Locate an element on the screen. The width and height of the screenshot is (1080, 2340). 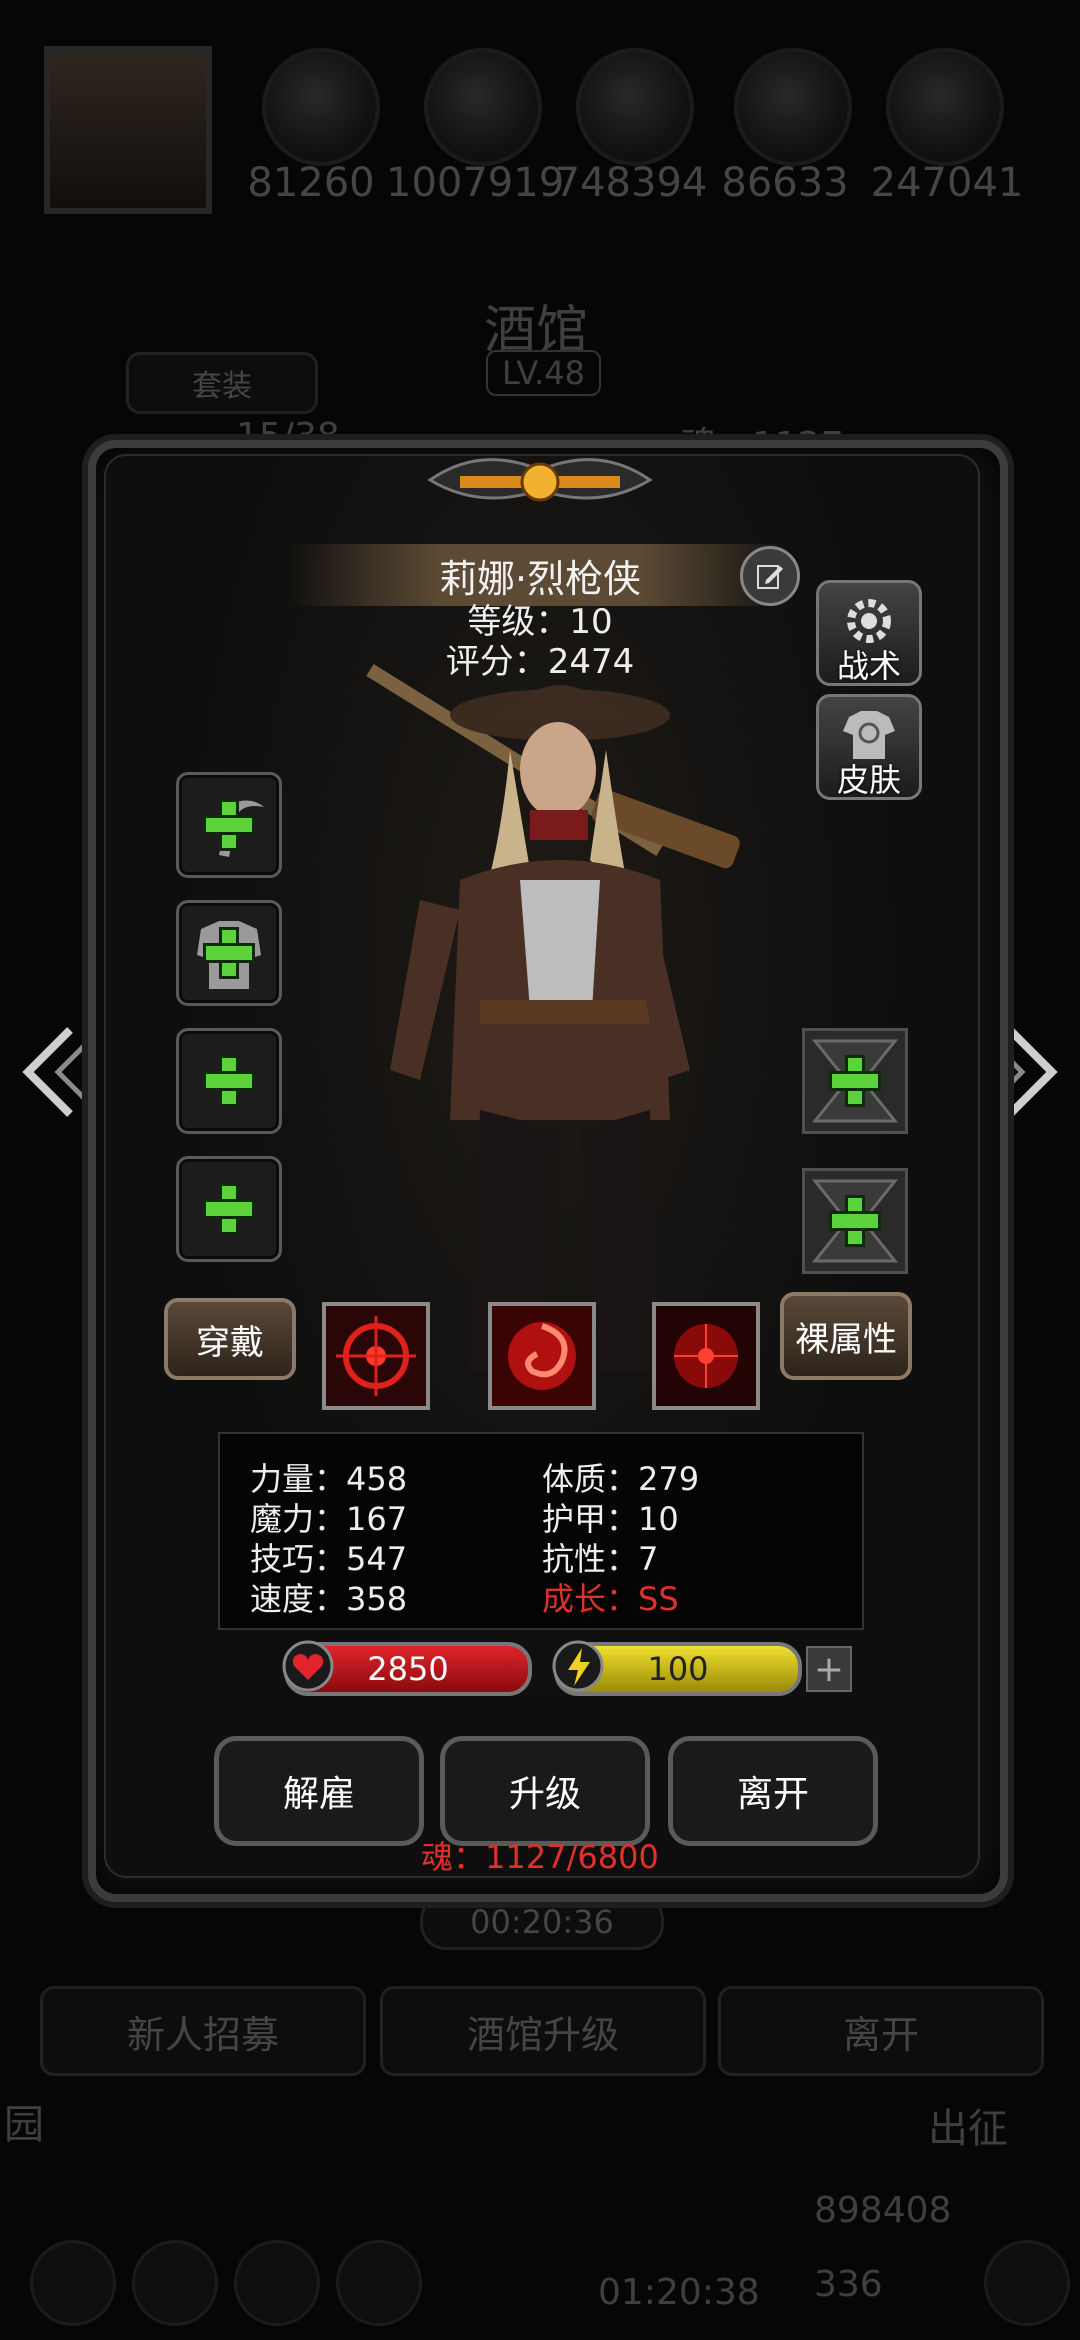
armor-slot is located at coordinates (229, 953).